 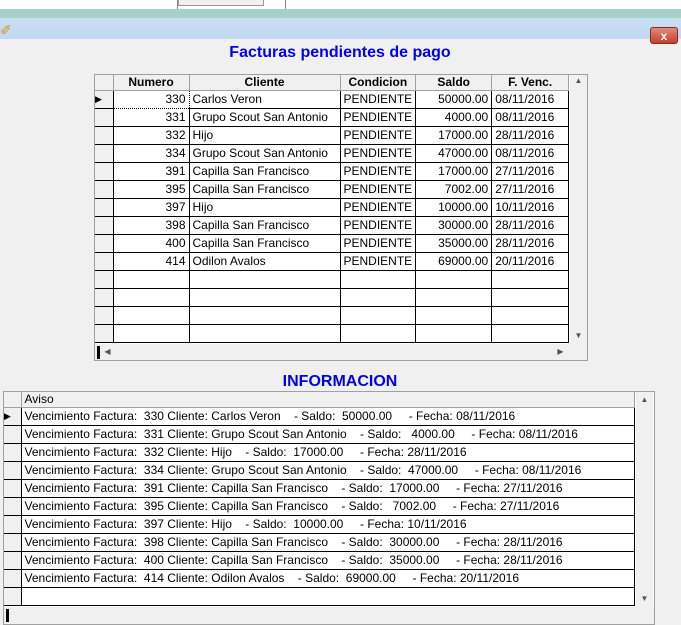 What do you see at coordinates (151, 261) in the screenshot?
I see `cell-numero: 414` at bounding box center [151, 261].